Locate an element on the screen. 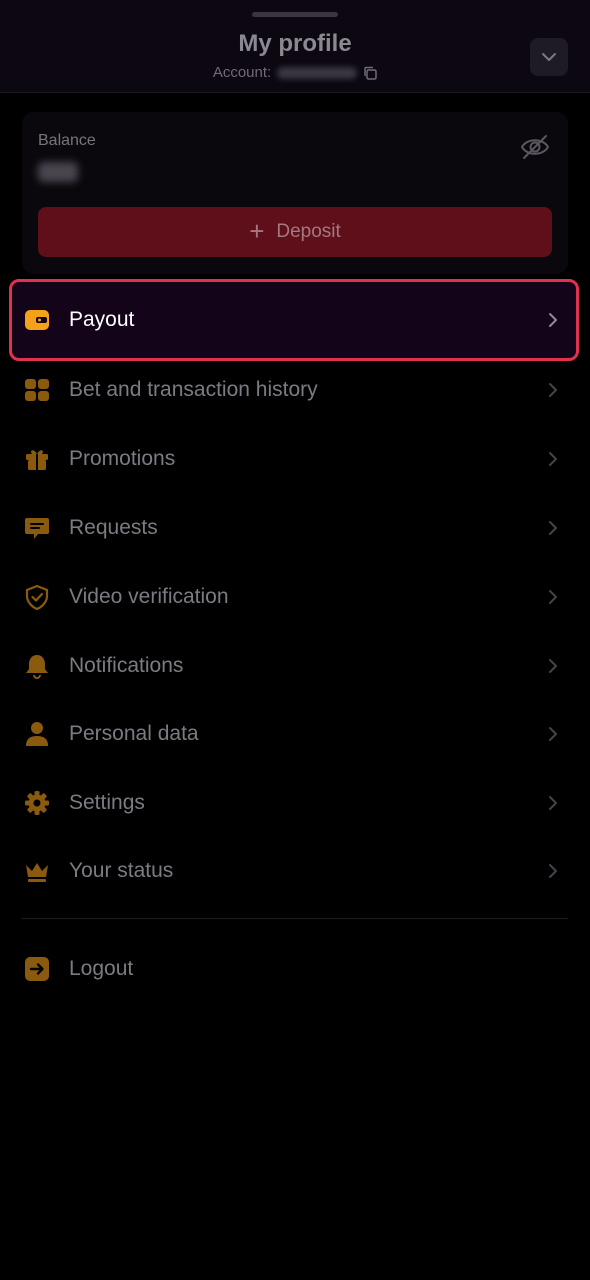 This screenshot has width=590, height=1280. divider is located at coordinates (295, 918).